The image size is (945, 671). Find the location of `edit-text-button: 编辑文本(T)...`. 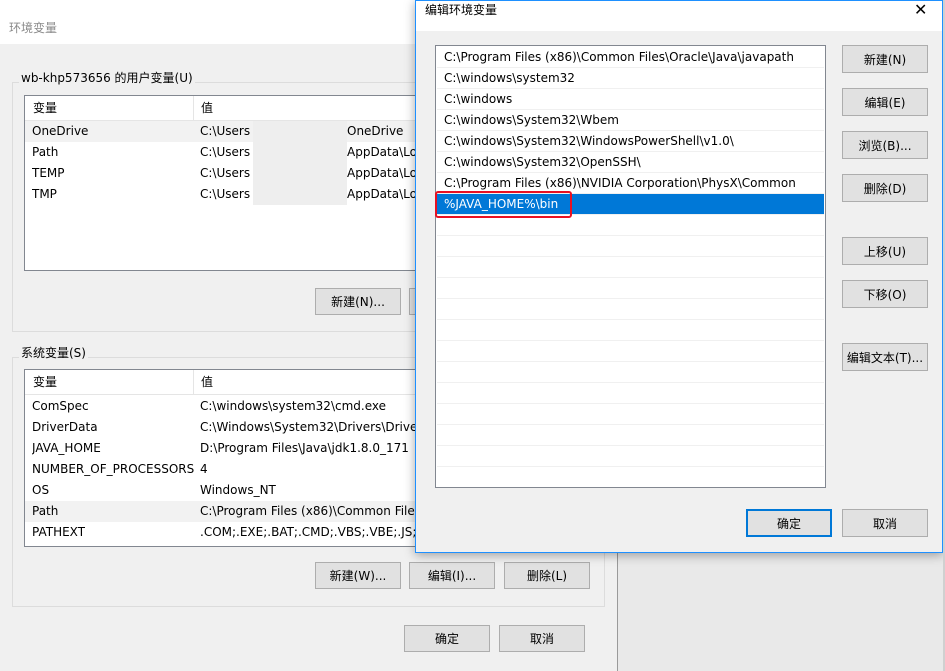

edit-text-button: 编辑文本(T)... is located at coordinates (885, 357).